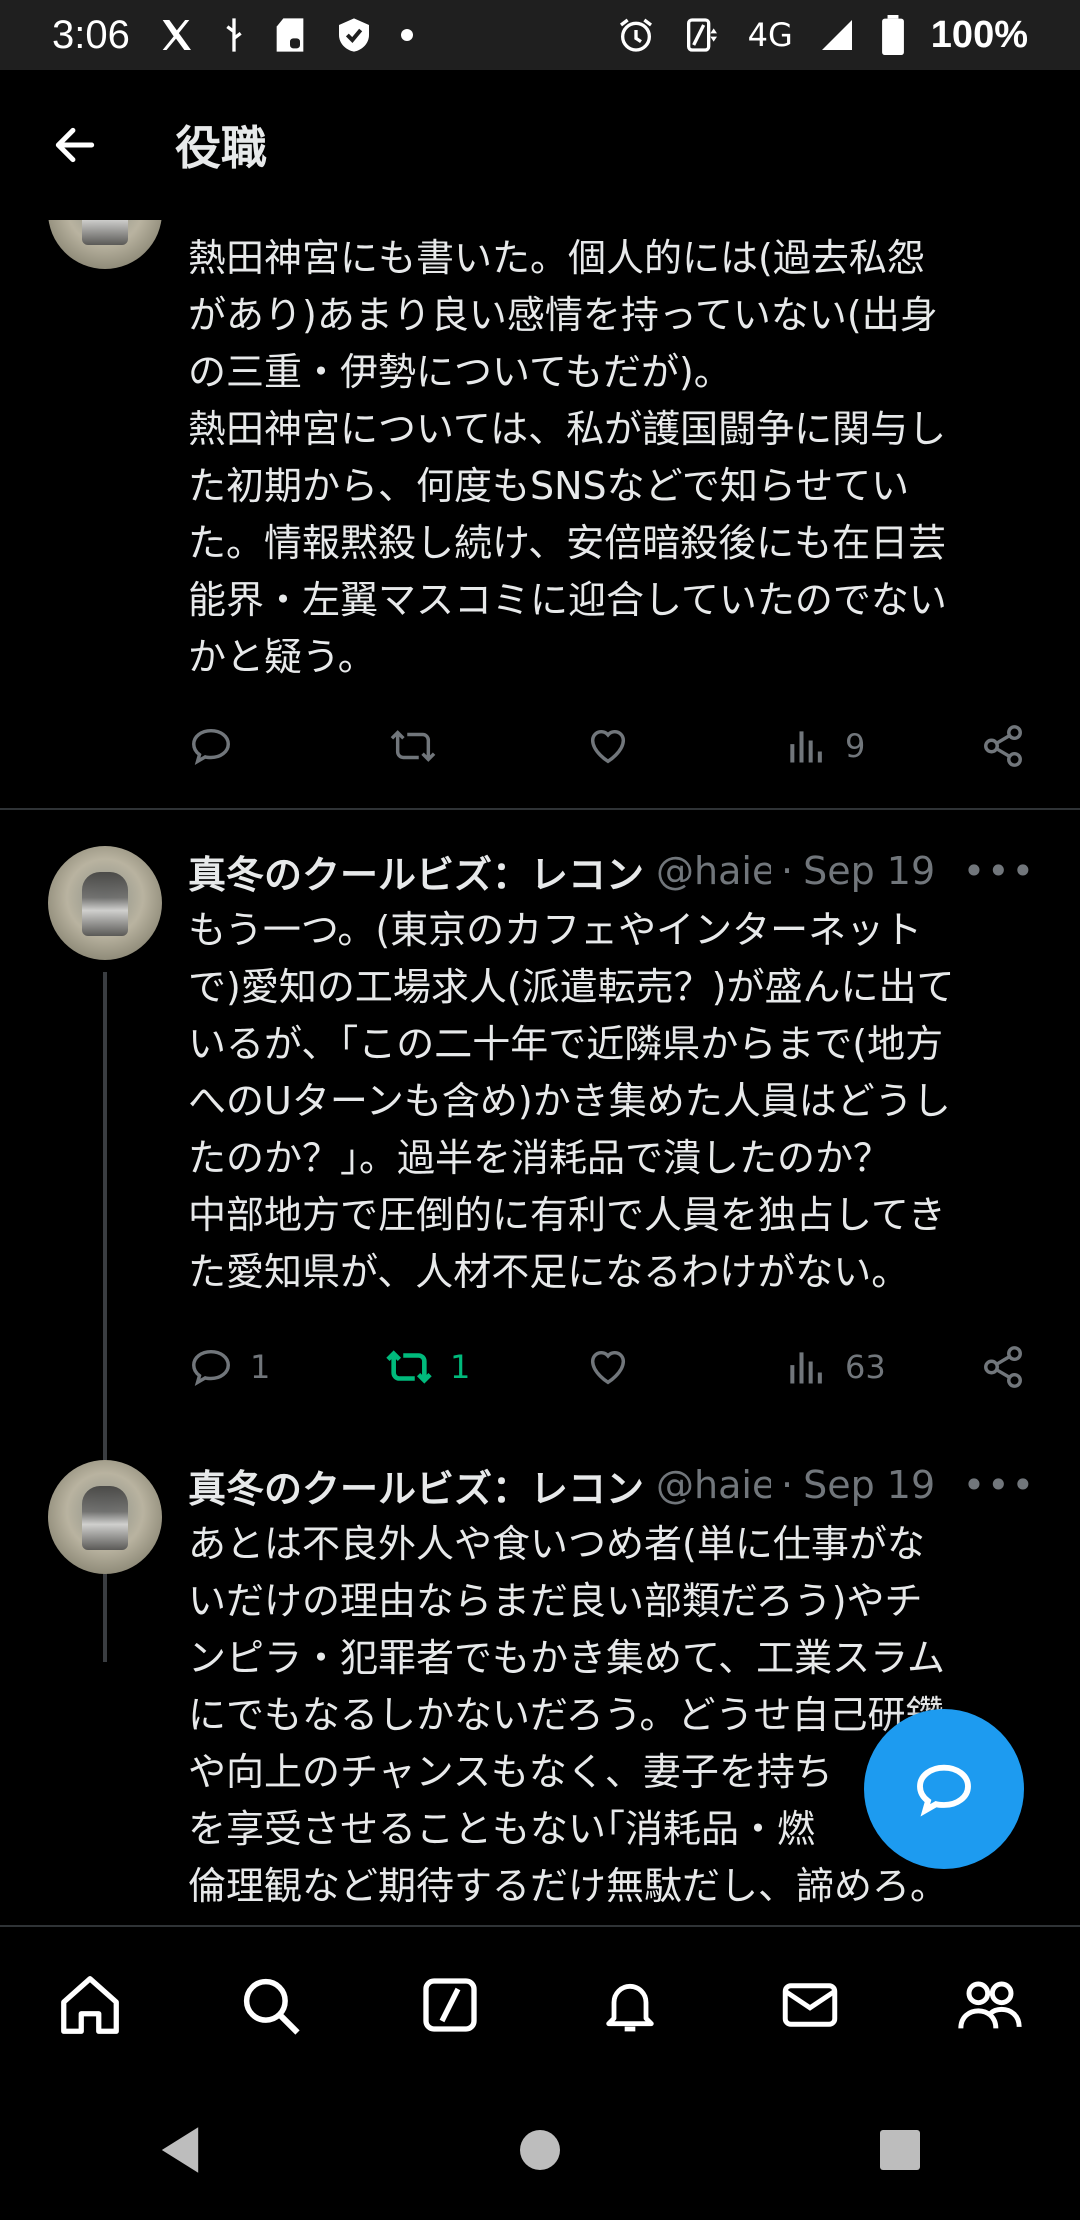 The width and height of the screenshot is (1080, 2220). I want to click on nav-messages, so click(810, 2005).